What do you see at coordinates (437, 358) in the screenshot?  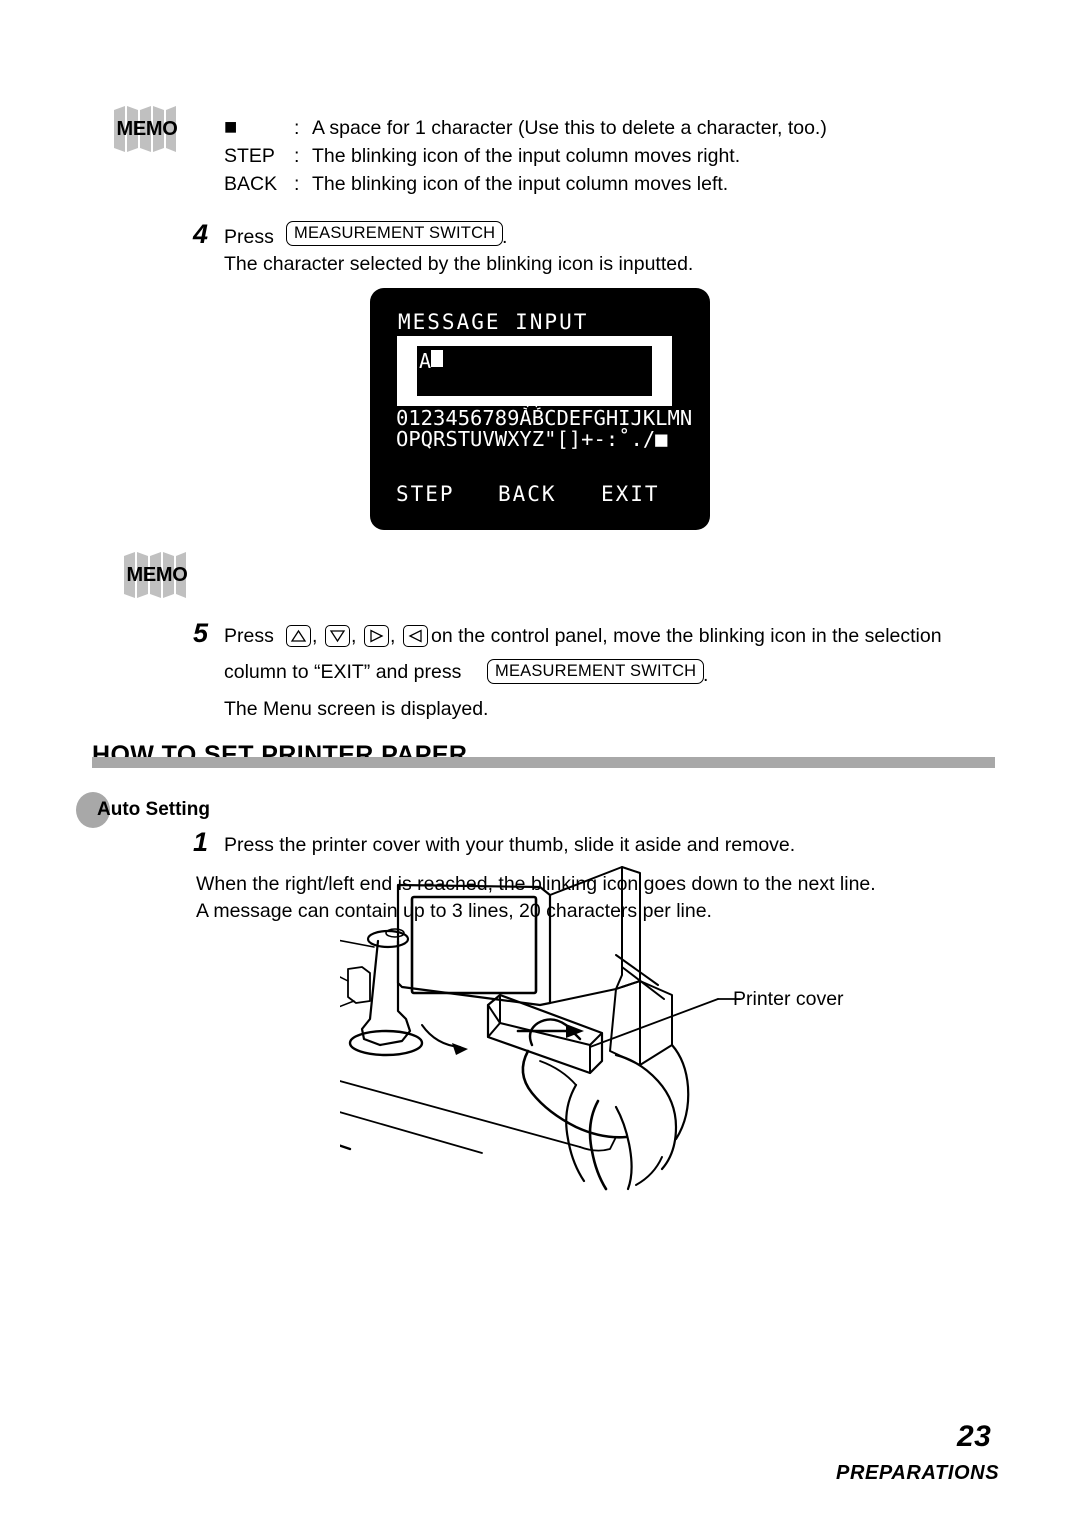 I see `lcd-cursor-block` at bounding box center [437, 358].